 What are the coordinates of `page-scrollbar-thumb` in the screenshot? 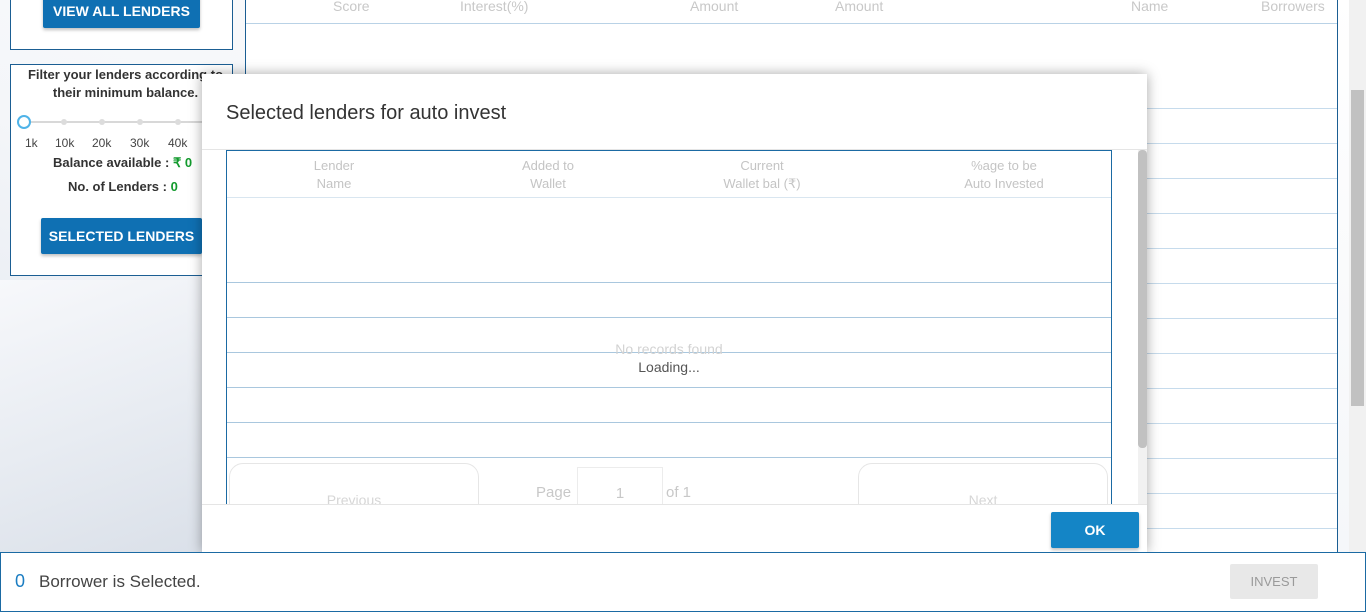 It's located at (1357, 248).